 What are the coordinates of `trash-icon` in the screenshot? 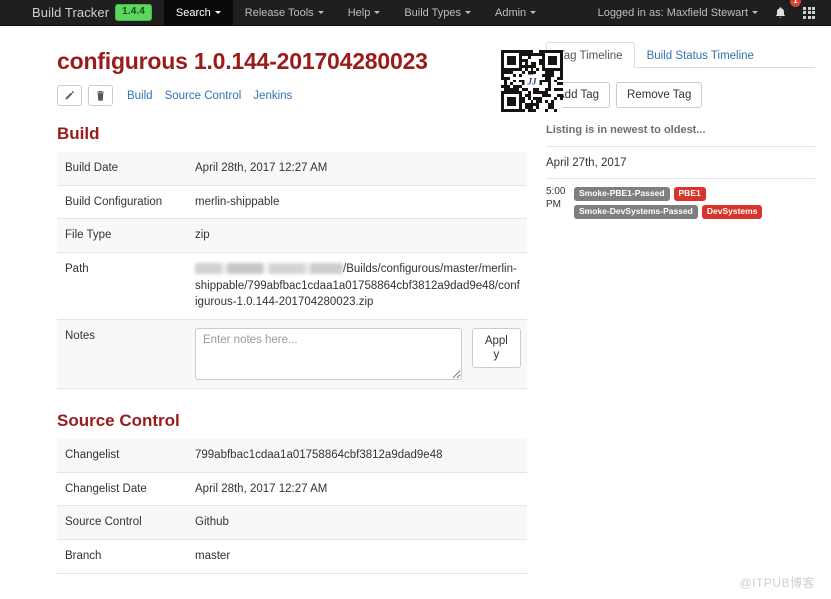 It's located at (100, 96).